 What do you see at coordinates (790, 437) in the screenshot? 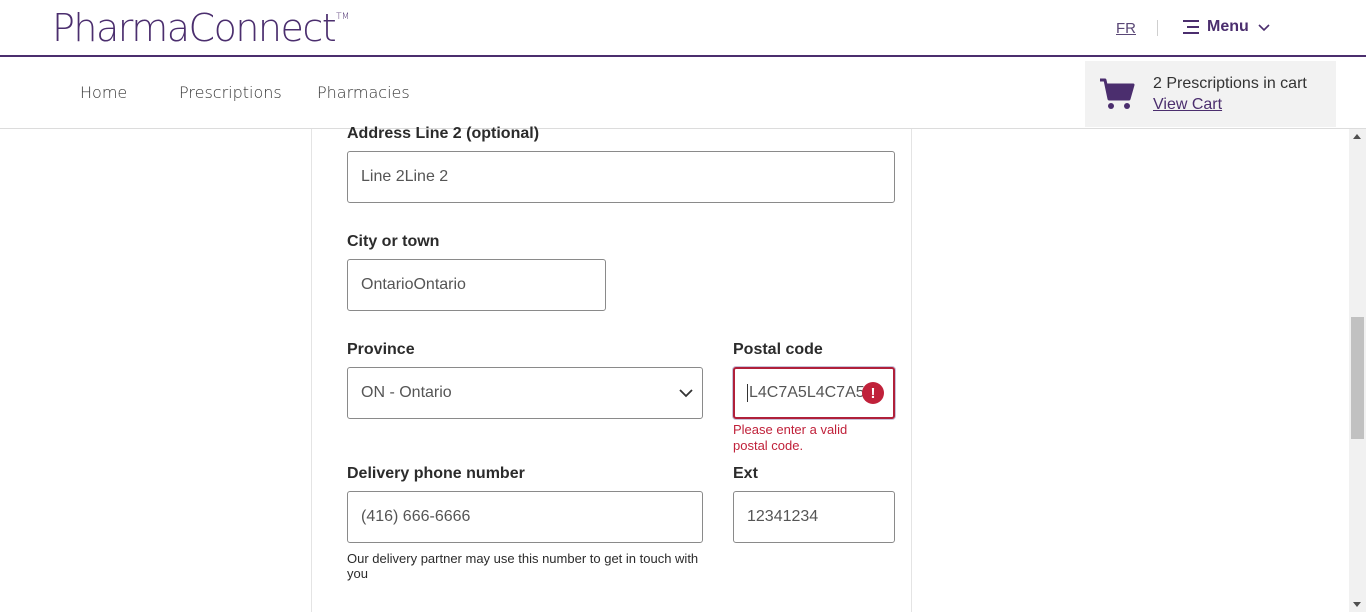
I see `postal-code-error: Please enter a valid postal code.` at bounding box center [790, 437].